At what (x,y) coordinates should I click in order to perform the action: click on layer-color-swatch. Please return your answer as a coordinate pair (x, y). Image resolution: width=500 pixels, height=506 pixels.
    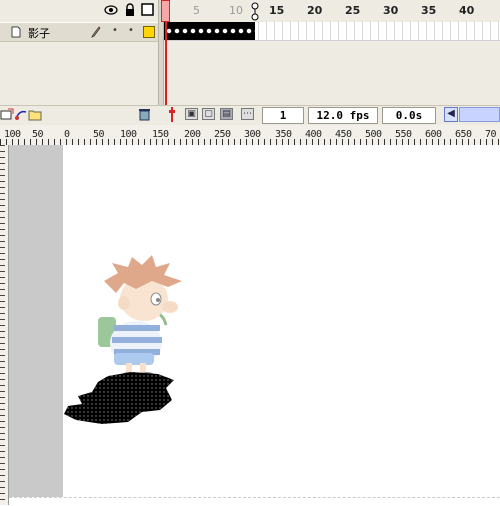
    Looking at the image, I should click on (149, 32).